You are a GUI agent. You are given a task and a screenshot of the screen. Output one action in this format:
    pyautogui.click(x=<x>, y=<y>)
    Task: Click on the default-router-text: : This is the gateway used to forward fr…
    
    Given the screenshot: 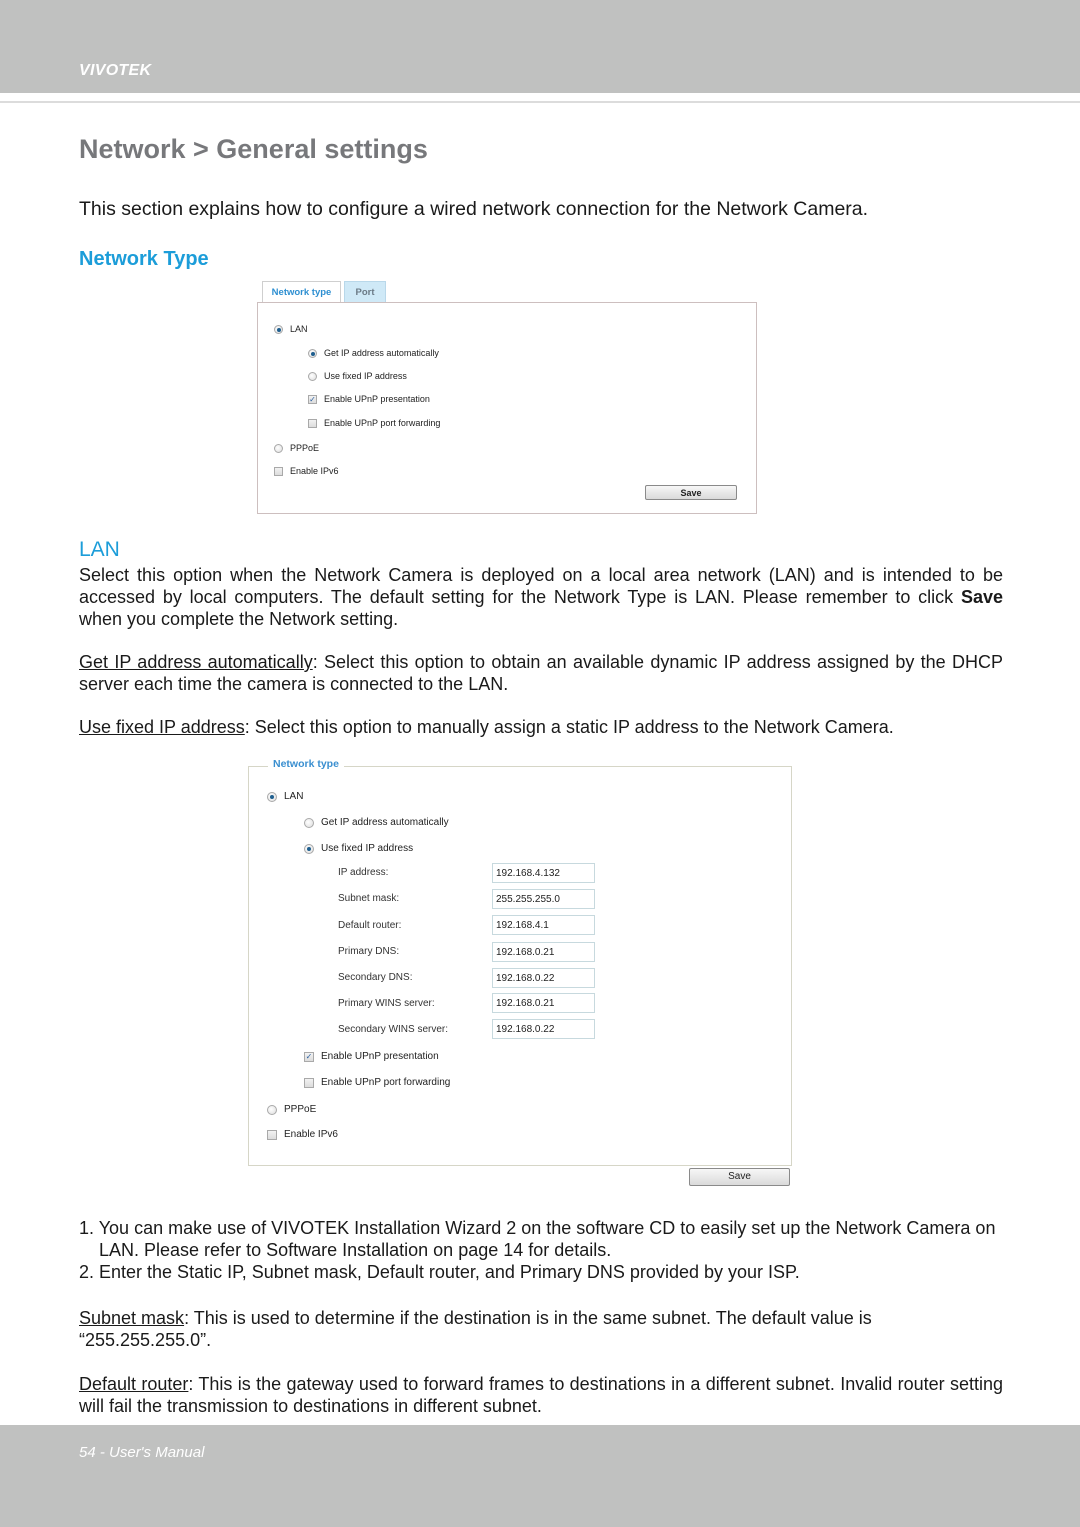 What is the action you would take?
    pyautogui.click(x=541, y=1395)
    